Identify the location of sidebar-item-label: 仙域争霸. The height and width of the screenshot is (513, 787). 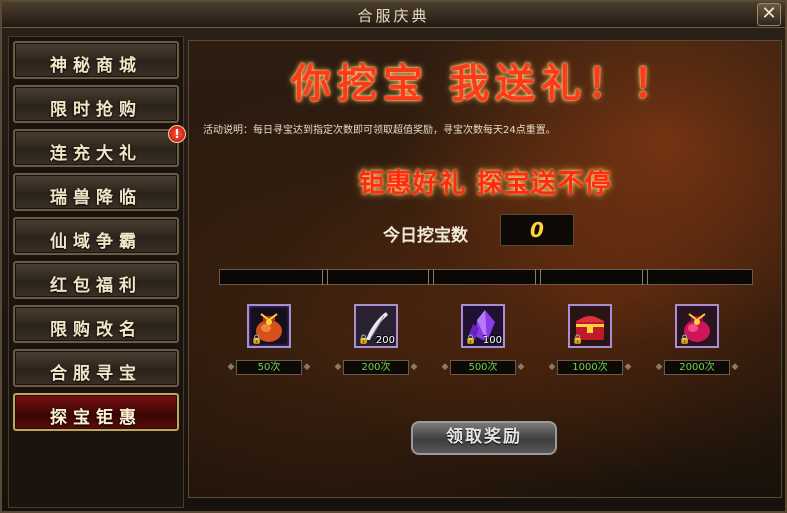
(96, 242).